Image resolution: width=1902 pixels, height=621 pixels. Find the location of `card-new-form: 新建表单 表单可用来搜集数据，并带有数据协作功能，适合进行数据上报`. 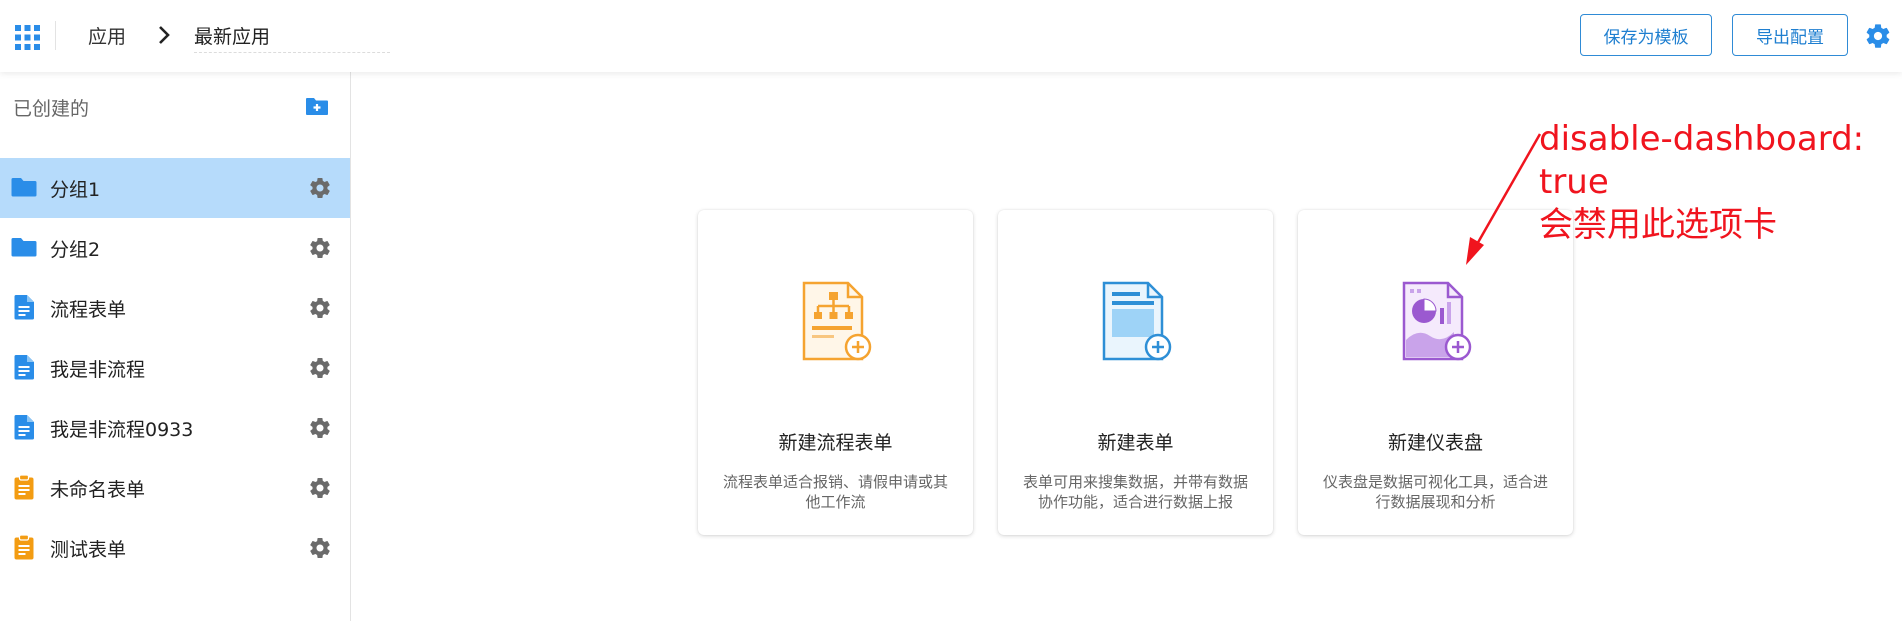

card-new-form: 新建表单 表单可用来搜集数据，并带有数据协作功能，适合进行数据上报 is located at coordinates (1135, 372).